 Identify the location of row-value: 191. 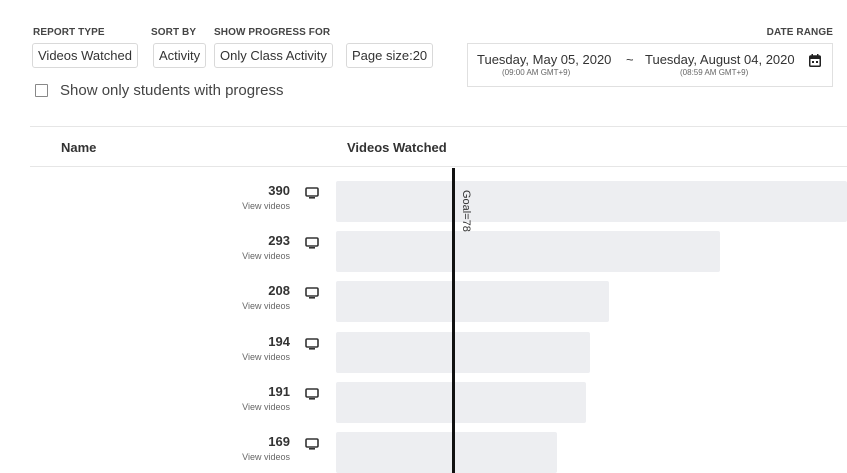
(279, 391).